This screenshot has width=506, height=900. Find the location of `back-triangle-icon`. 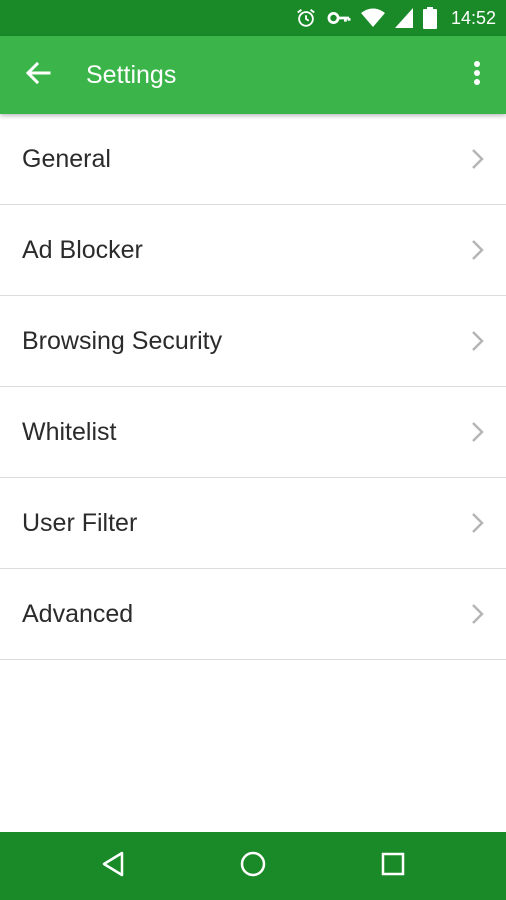

back-triangle-icon is located at coordinates (113, 866).